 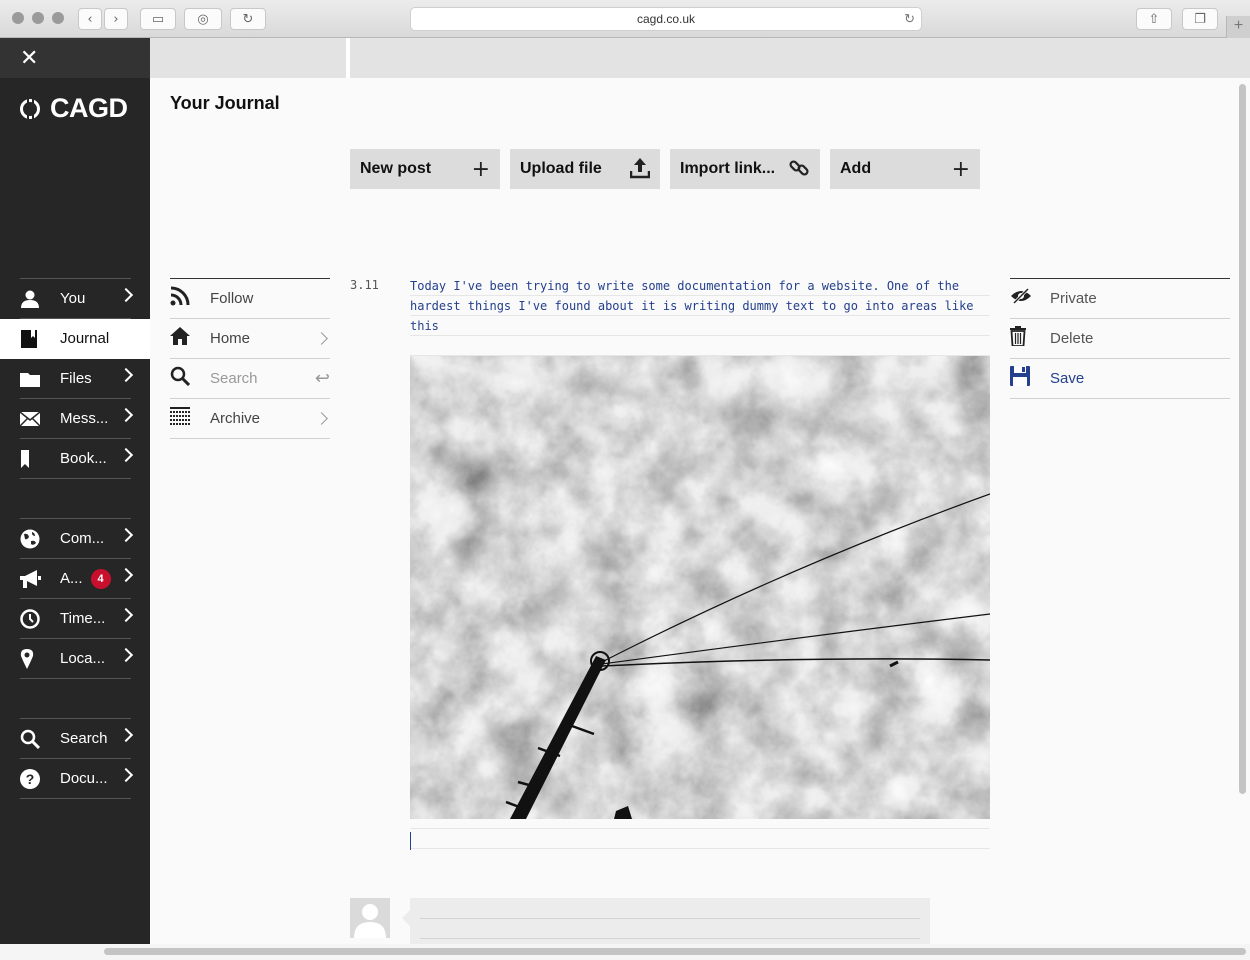 I want to click on extension-icon: ◎, so click(x=203, y=19).